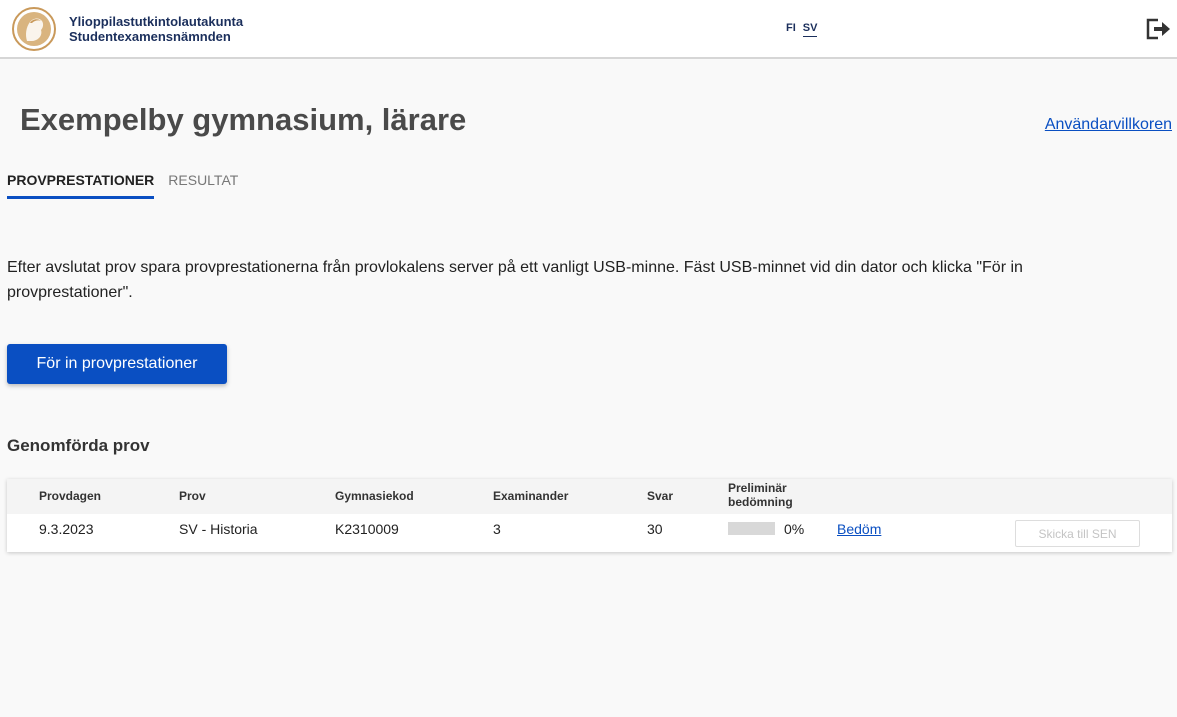 This screenshot has height=717, width=1177. I want to click on header-preliminary-grading: Preliminär bedömning, so click(760, 495).